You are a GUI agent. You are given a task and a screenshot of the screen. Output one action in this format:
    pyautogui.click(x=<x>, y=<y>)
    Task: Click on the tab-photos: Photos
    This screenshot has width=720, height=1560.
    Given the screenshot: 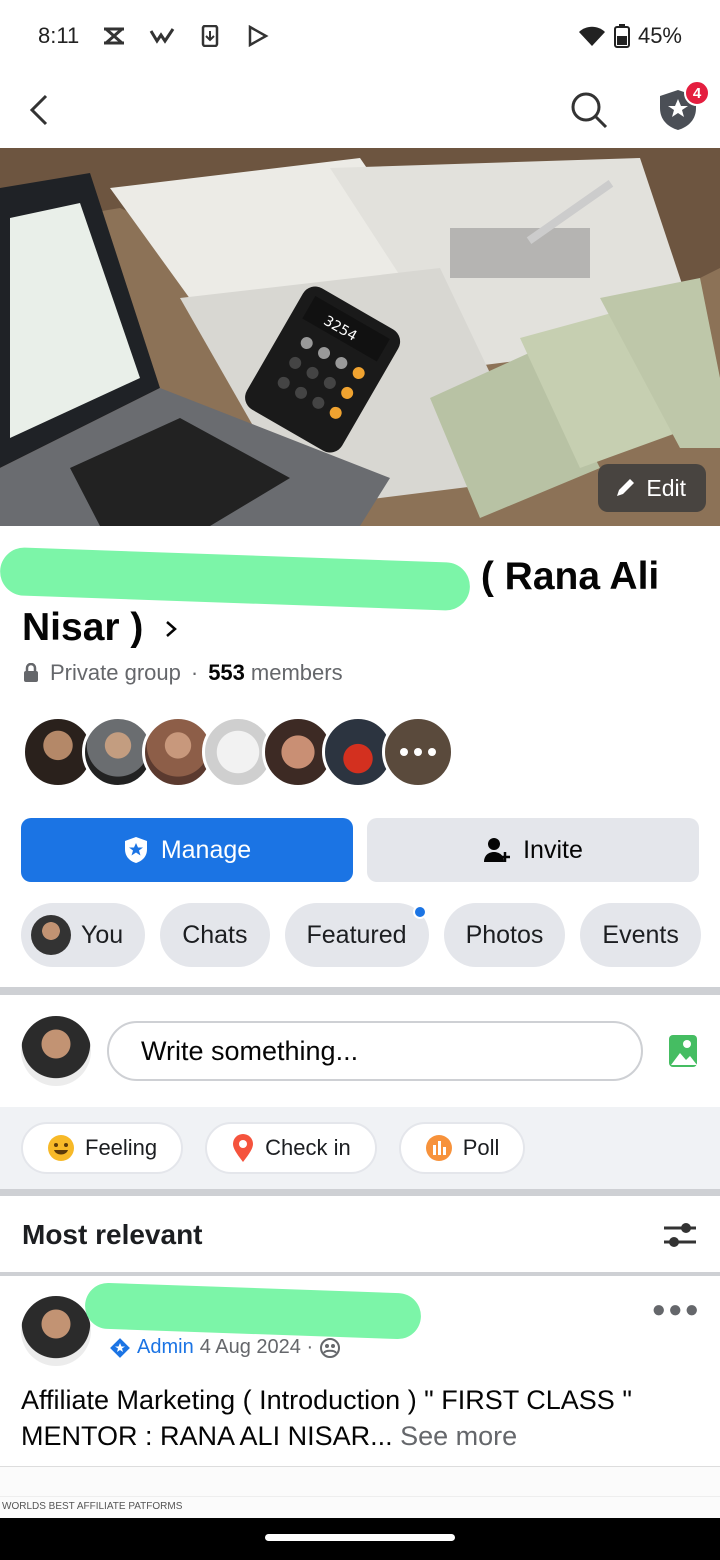 What is the action you would take?
    pyautogui.click(x=504, y=935)
    